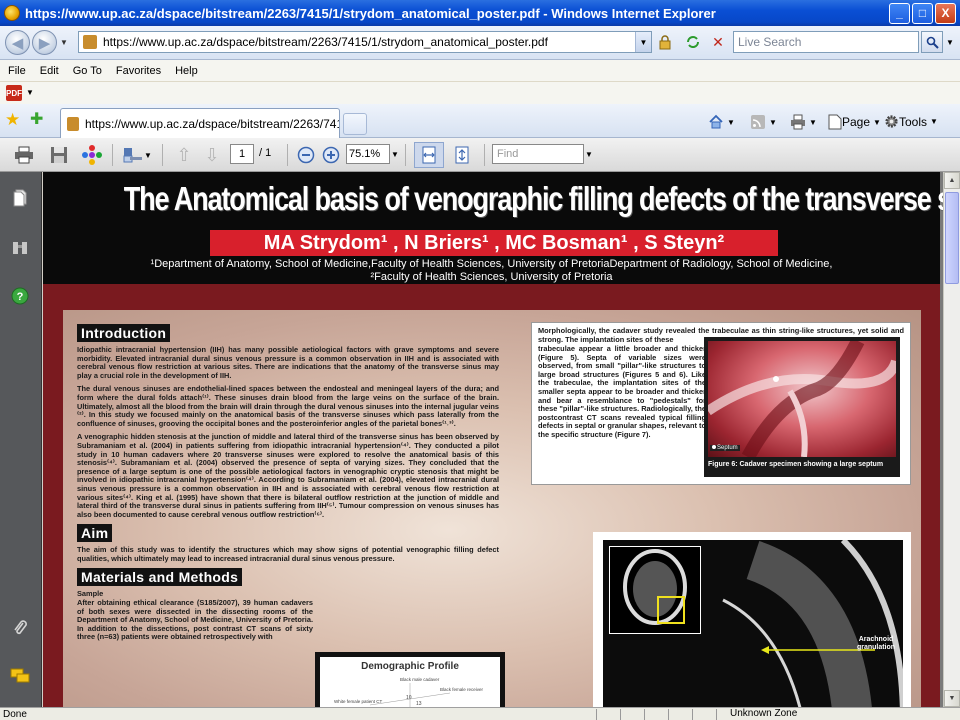  I want to click on stop-icon: ✕, so click(718, 42).